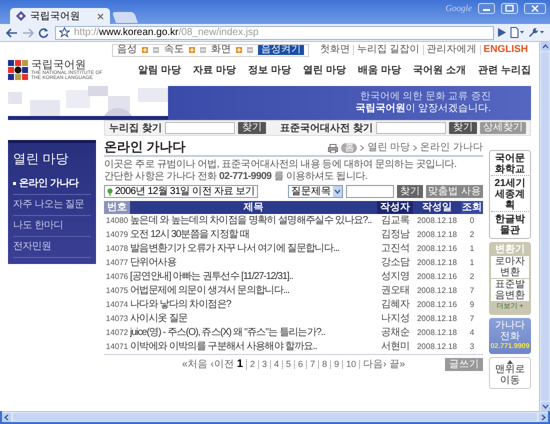 This screenshot has width=550, height=424. Describe the element at coordinates (253, 235) in the screenshot. I see `post-title-link: 오전 12시 30분쯤을 지정할 때` at that location.